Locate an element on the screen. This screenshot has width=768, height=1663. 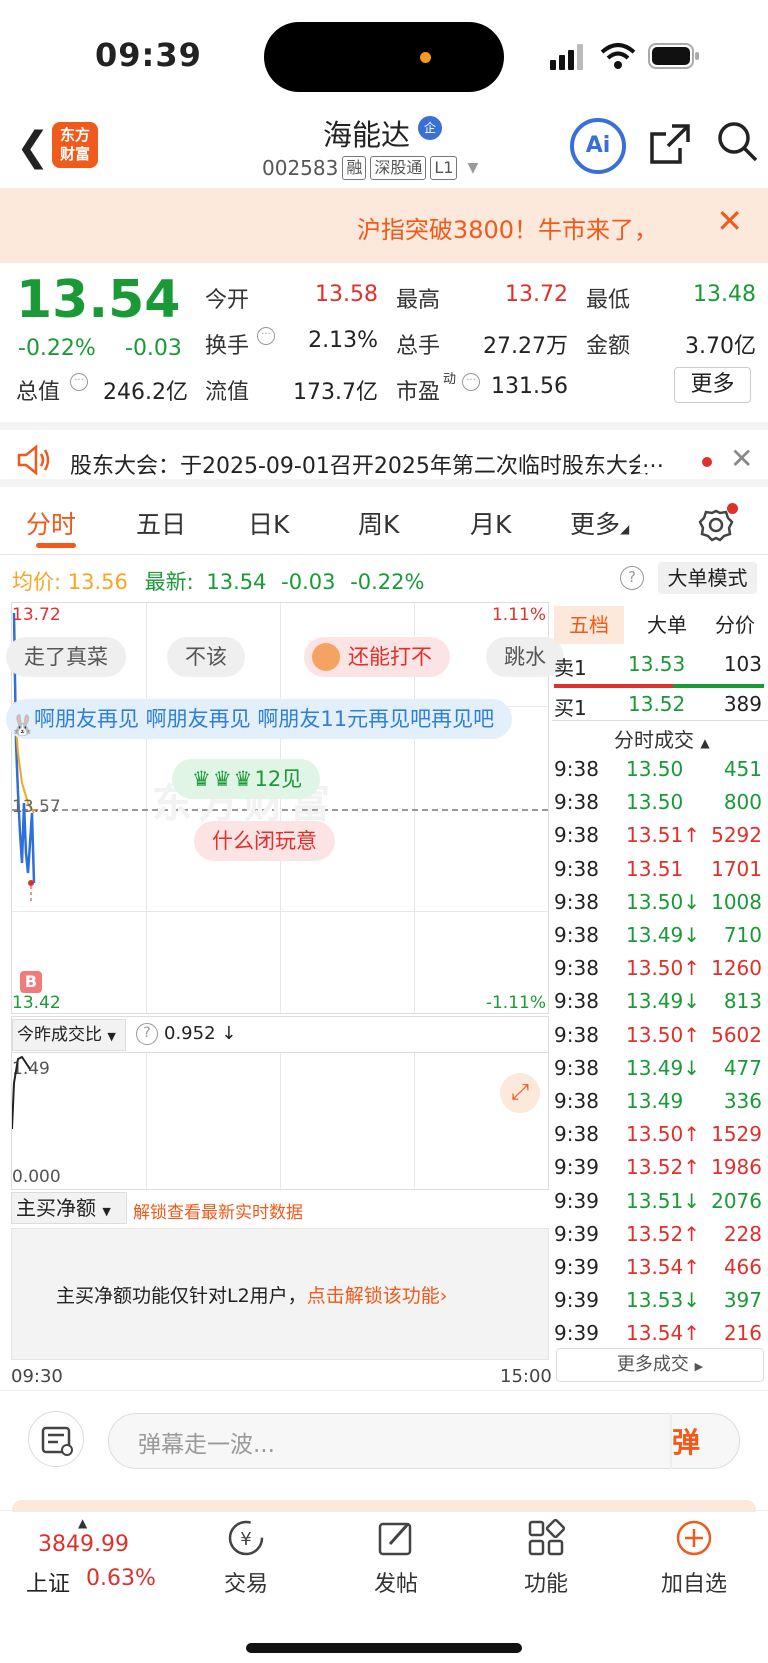
caret-up-icon: ▲ is located at coordinates (83, 1523).